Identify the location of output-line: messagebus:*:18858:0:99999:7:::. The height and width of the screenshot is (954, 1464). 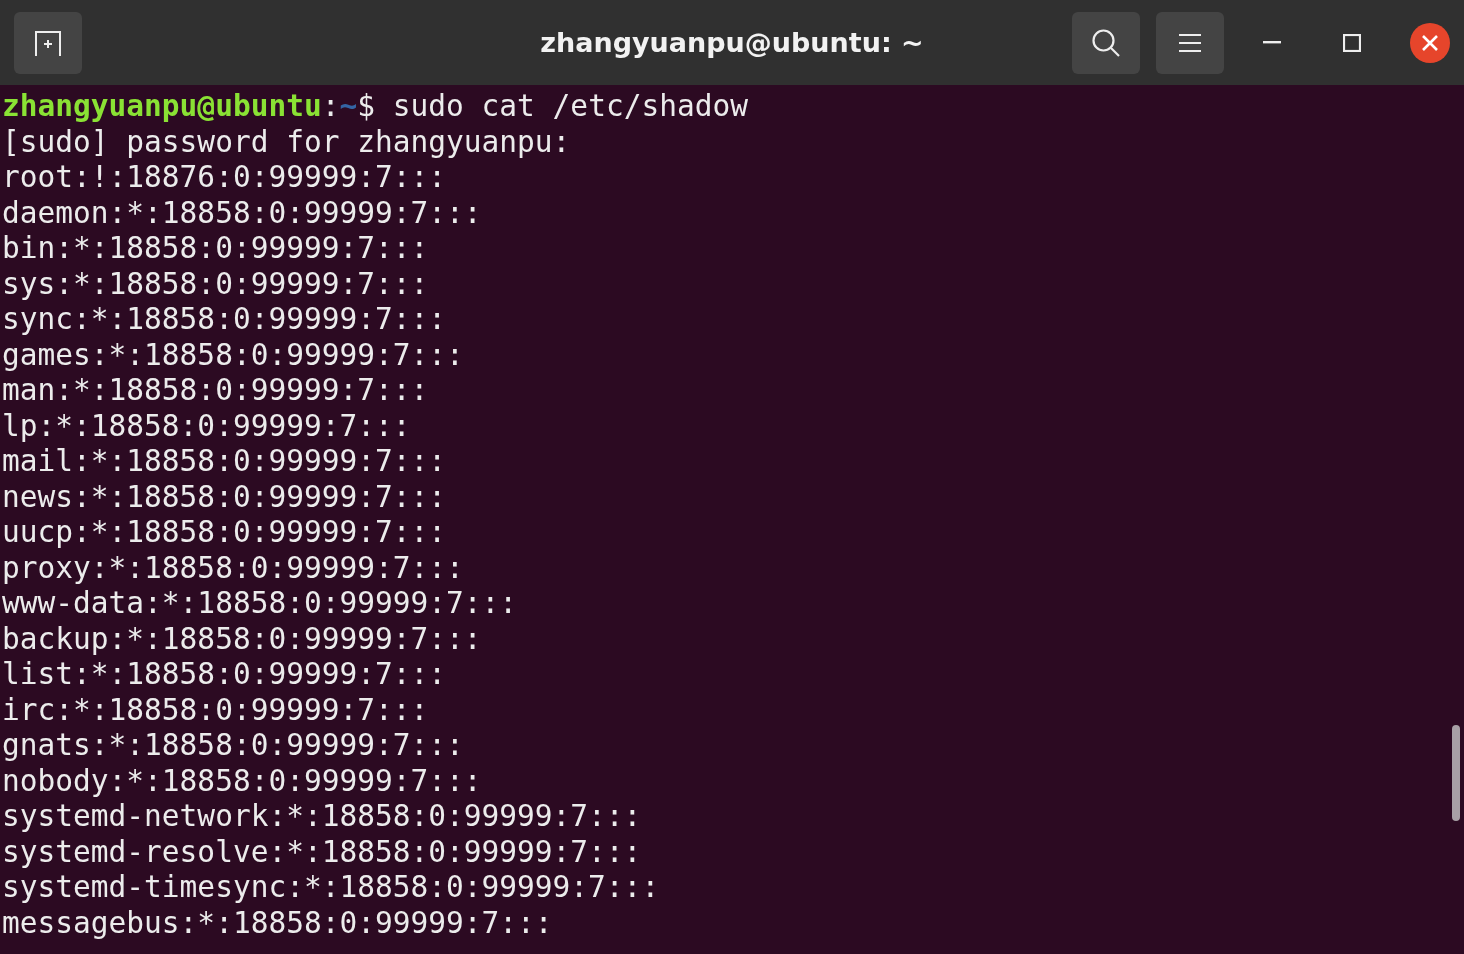
(277, 922).